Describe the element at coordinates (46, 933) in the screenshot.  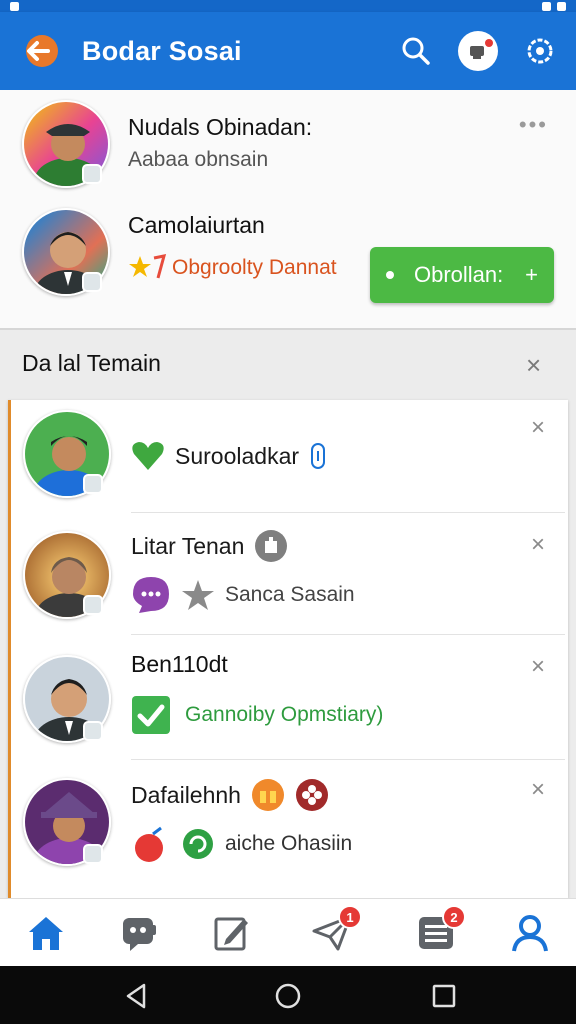
I see `home-icon` at that location.